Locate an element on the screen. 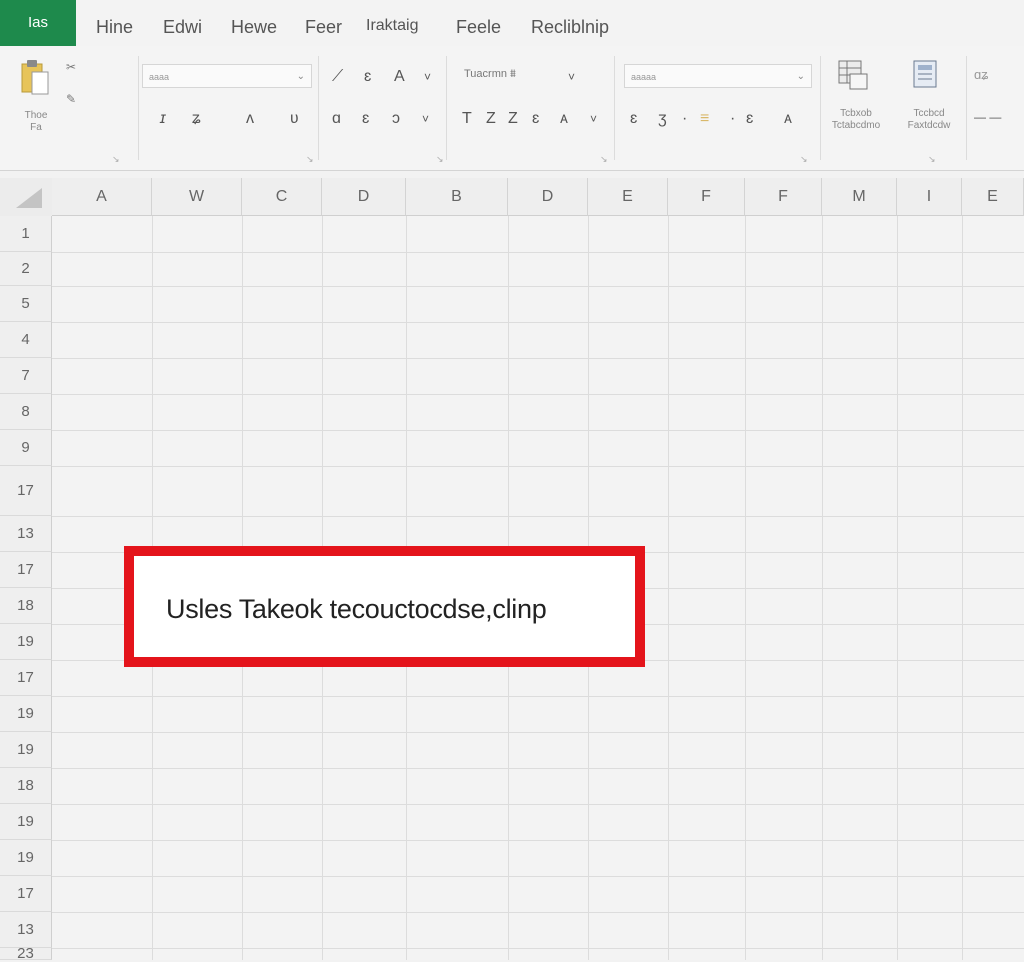  cell-styles-icon: ᴀ is located at coordinates (788, 119).